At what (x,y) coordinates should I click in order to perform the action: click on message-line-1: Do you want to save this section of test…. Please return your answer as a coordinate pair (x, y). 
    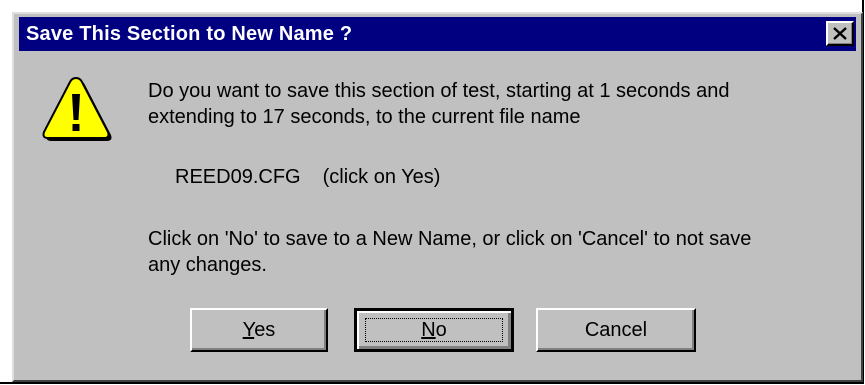
    Looking at the image, I should click on (439, 91).